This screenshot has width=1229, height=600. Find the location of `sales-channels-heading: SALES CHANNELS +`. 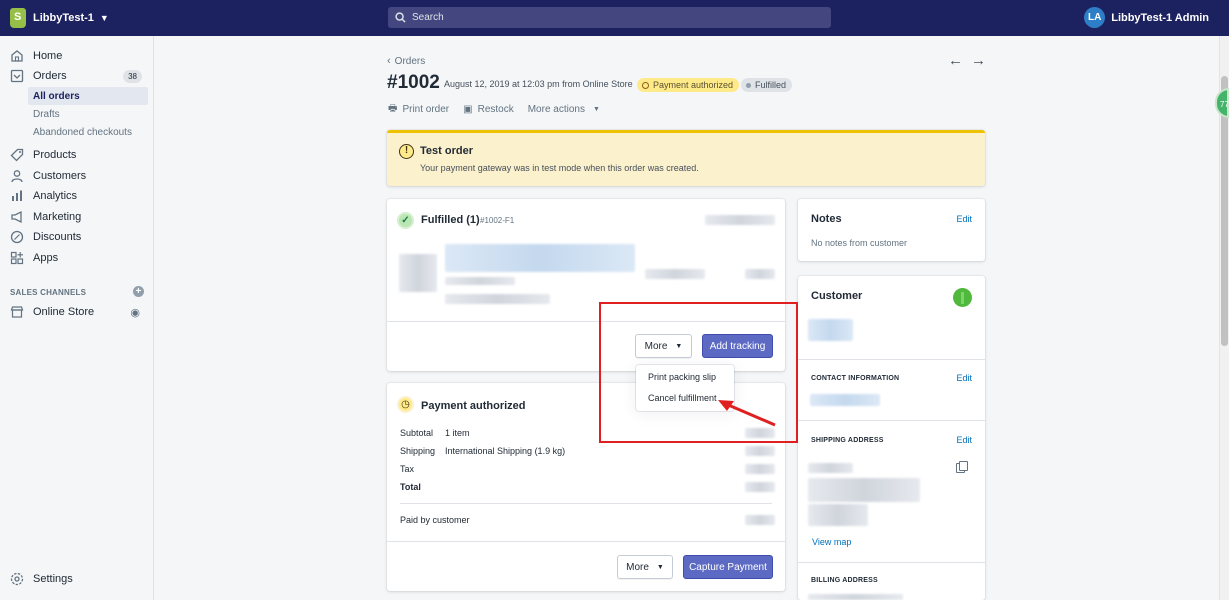

sales-channels-heading: SALES CHANNELS + is located at coordinates (77, 291).